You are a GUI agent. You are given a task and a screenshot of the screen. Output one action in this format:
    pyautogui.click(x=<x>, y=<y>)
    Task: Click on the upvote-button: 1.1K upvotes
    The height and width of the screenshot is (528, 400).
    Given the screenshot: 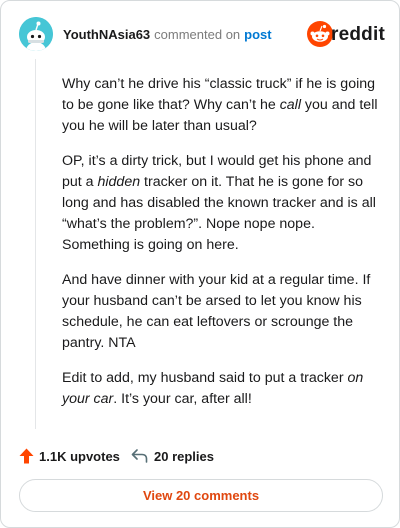 What is the action you would take?
    pyautogui.click(x=69, y=456)
    